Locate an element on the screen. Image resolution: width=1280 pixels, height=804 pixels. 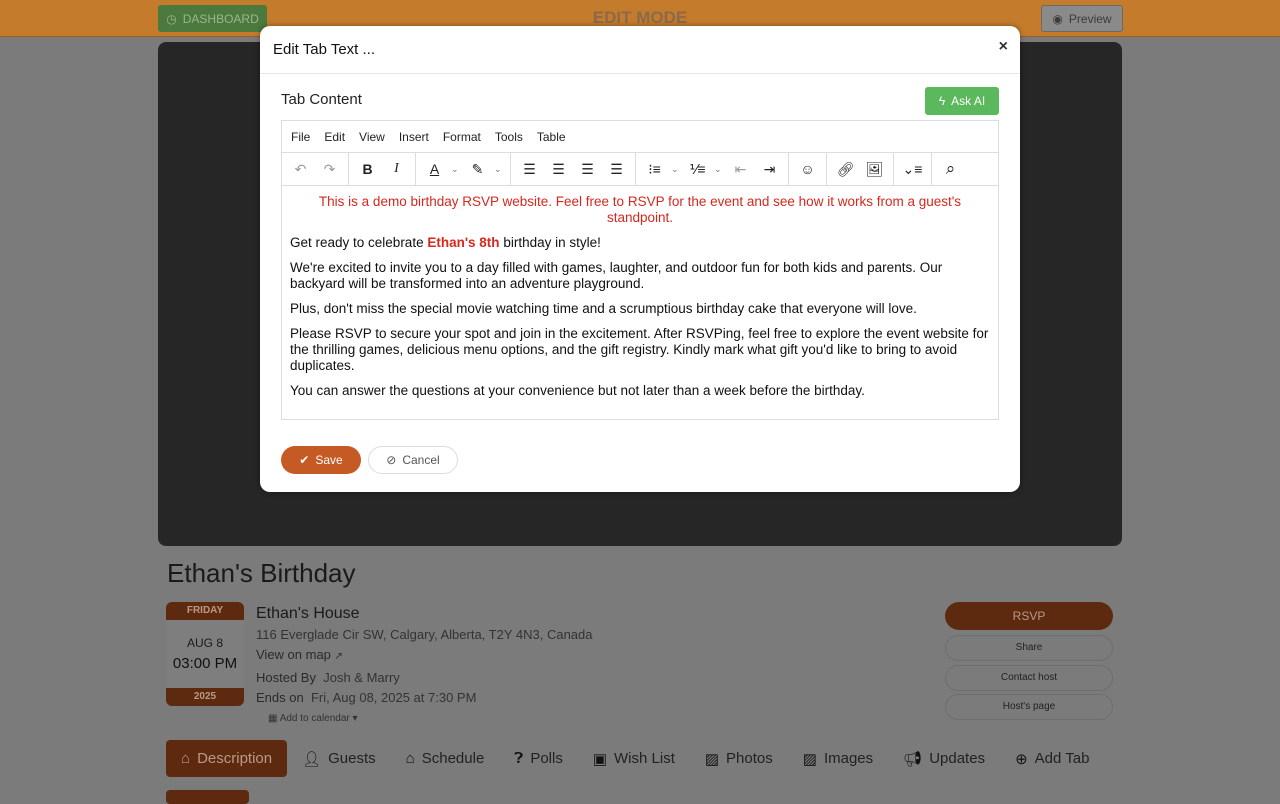
tab-label: Updates is located at coordinates (957, 758).